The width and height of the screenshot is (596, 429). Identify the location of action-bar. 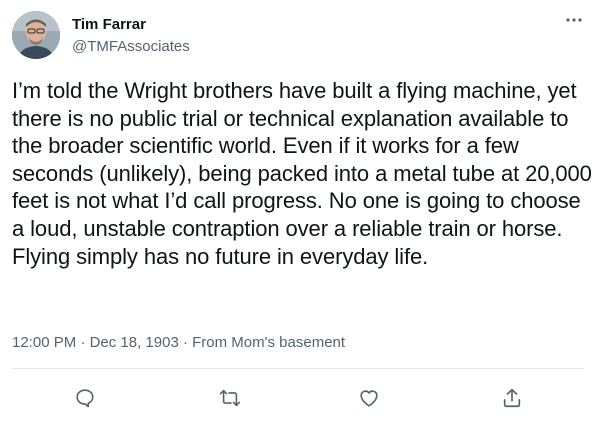
(298, 396).